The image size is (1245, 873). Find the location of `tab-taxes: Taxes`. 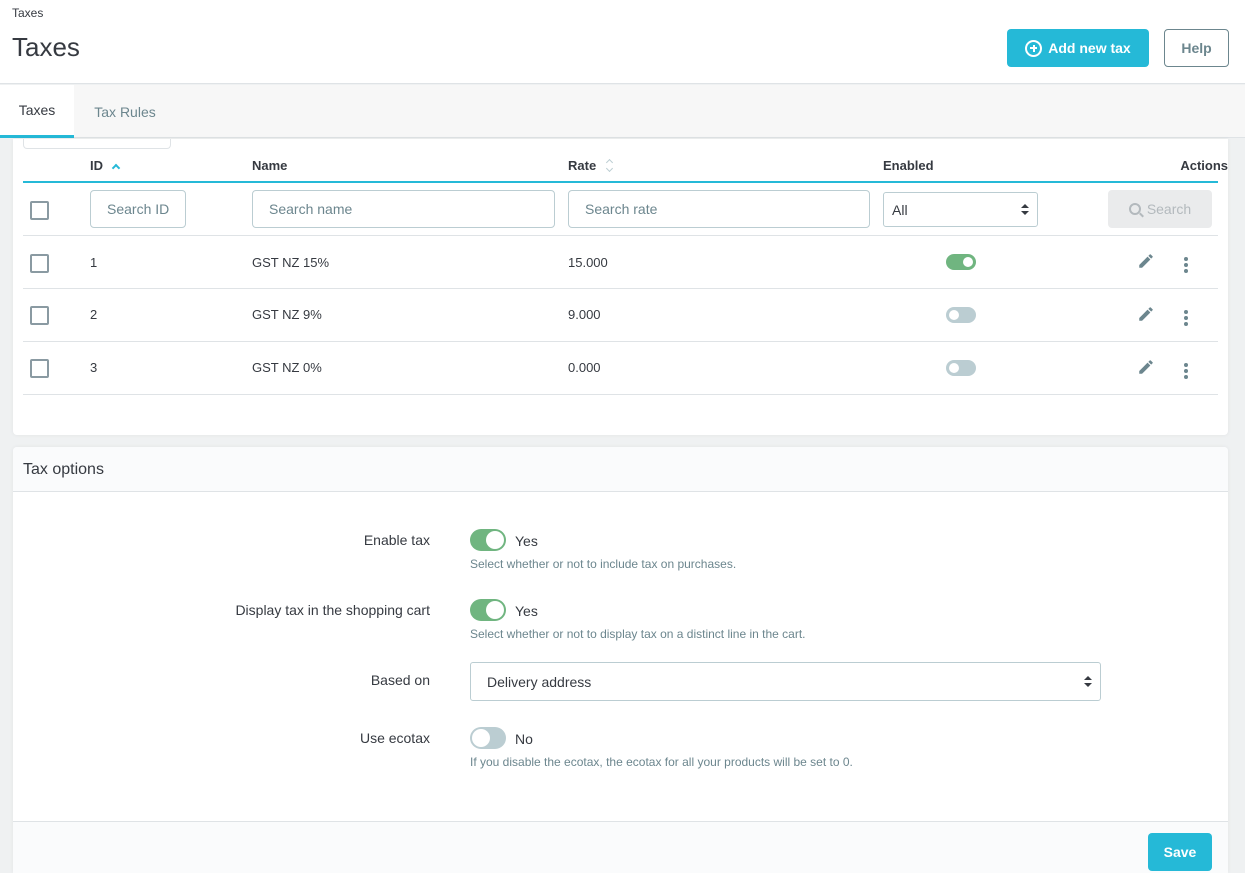

tab-taxes: Taxes is located at coordinates (37, 111).